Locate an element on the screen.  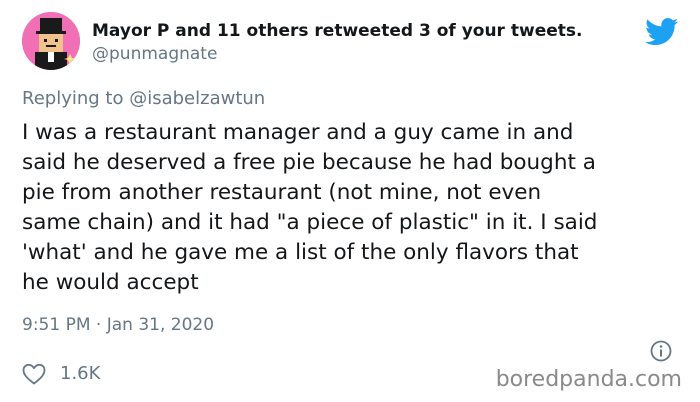
like-count: 1.6K is located at coordinates (80, 373).